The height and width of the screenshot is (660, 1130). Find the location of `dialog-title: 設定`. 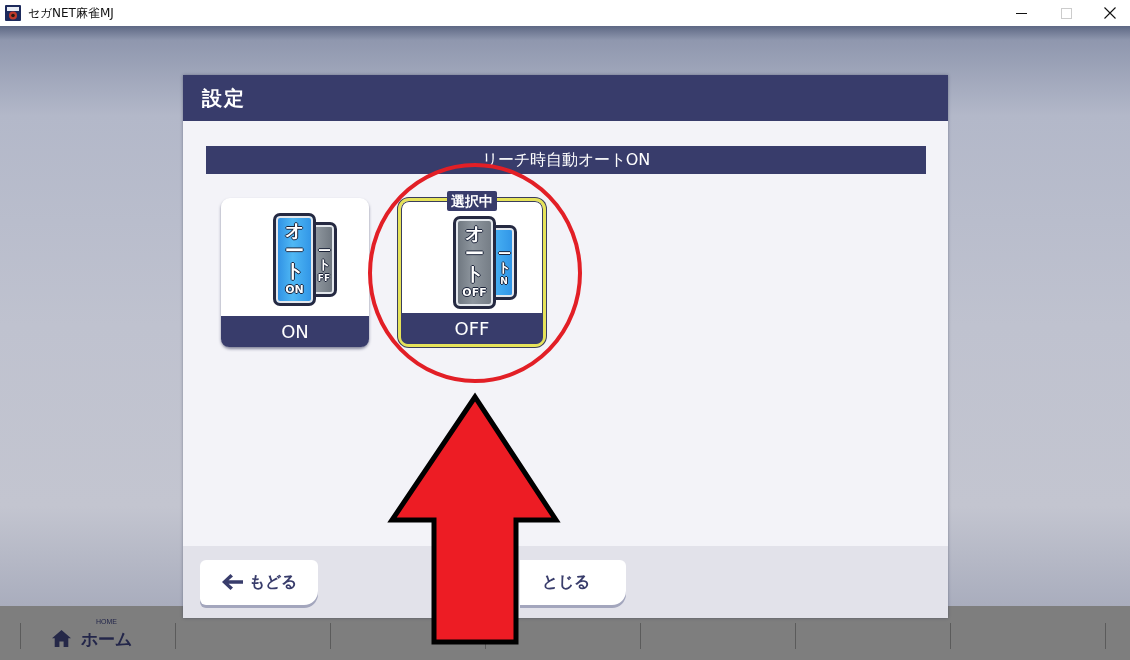

dialog-title: 設定 is located at coordinates (224, 98).